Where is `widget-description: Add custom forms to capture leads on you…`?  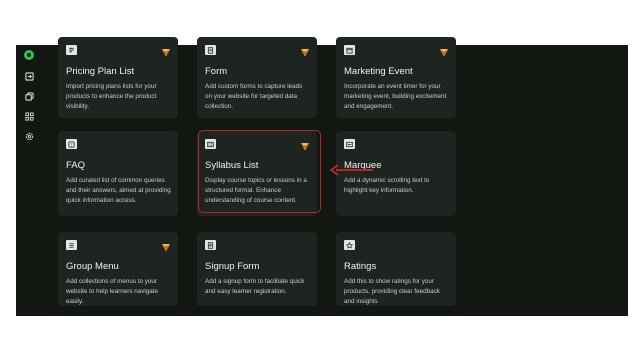 widget-description: Add custom forms to capture leads on you… is located at coordinates (254, 96).